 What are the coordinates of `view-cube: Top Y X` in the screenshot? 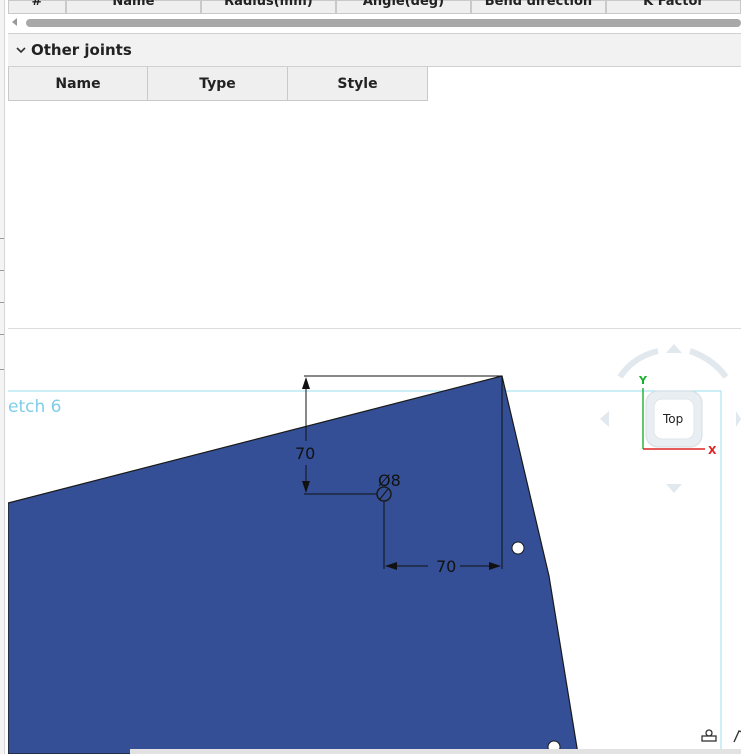 It's located at (670, 418).